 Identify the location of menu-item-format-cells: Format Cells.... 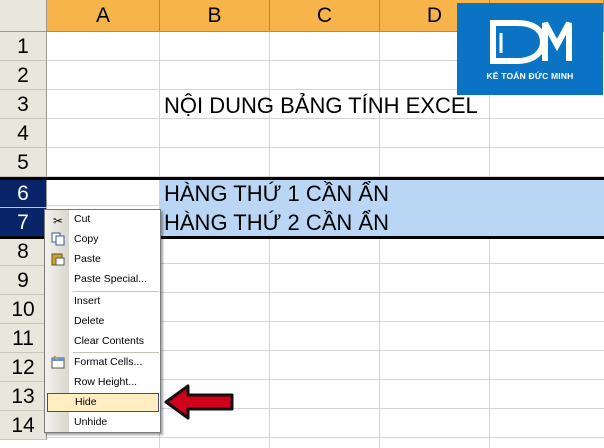
(115, 362).